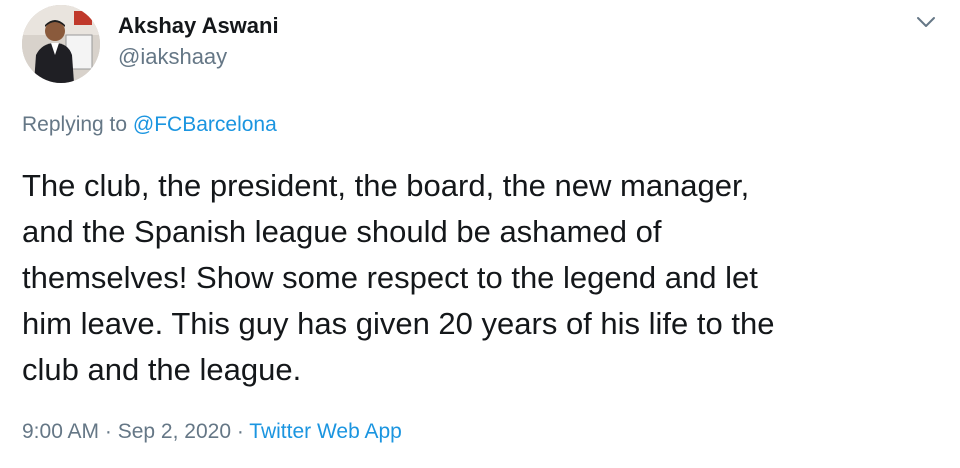 This screenshot has width=960, height=468. What do you see at coordinates (174, 431) in the screenshot?
I see `tweet-date: Sep 2, 2020` at bounding box center [174, 431].